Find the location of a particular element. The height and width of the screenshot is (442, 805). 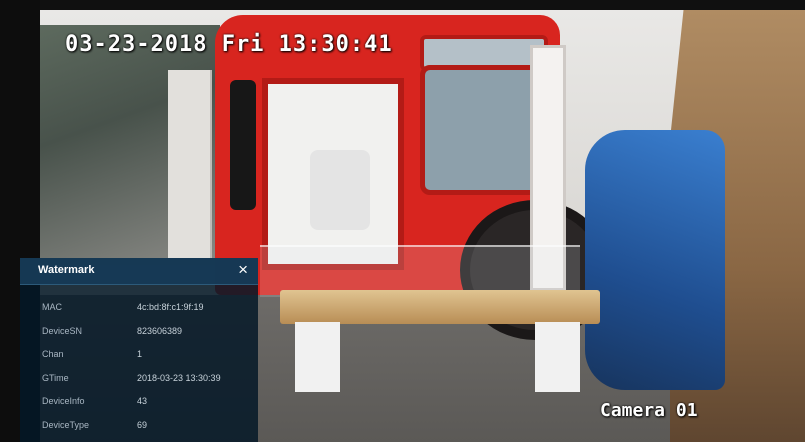

watermark-row-devicesn: DeviceSN 823606389 is located at coordinates (139, 334).